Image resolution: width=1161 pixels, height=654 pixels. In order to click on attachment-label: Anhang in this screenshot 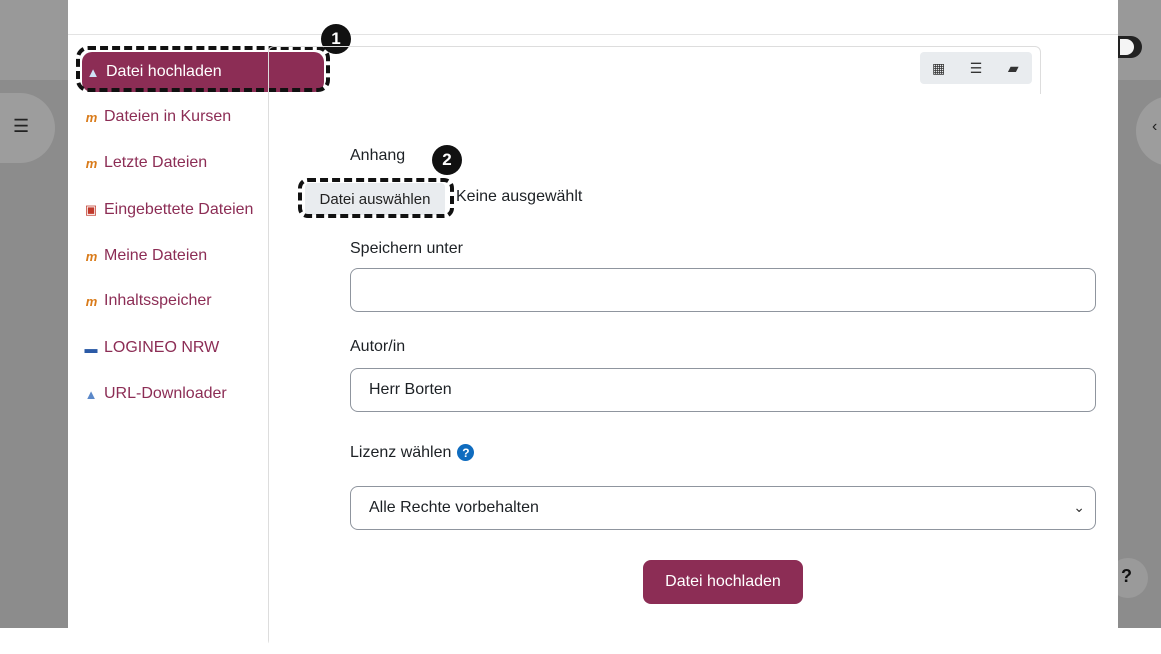, I will do `click(378, 155)`.